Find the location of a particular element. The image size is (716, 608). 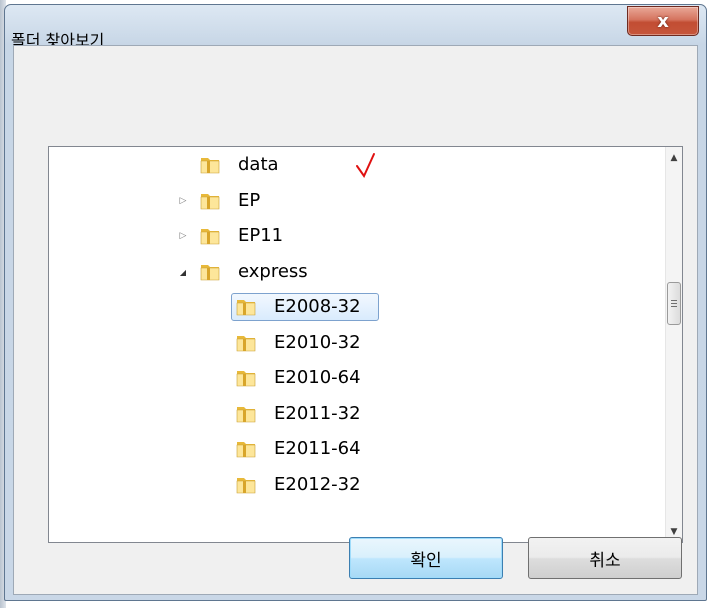

tree-item: E2010-64 is located at coordinates (349, 378).